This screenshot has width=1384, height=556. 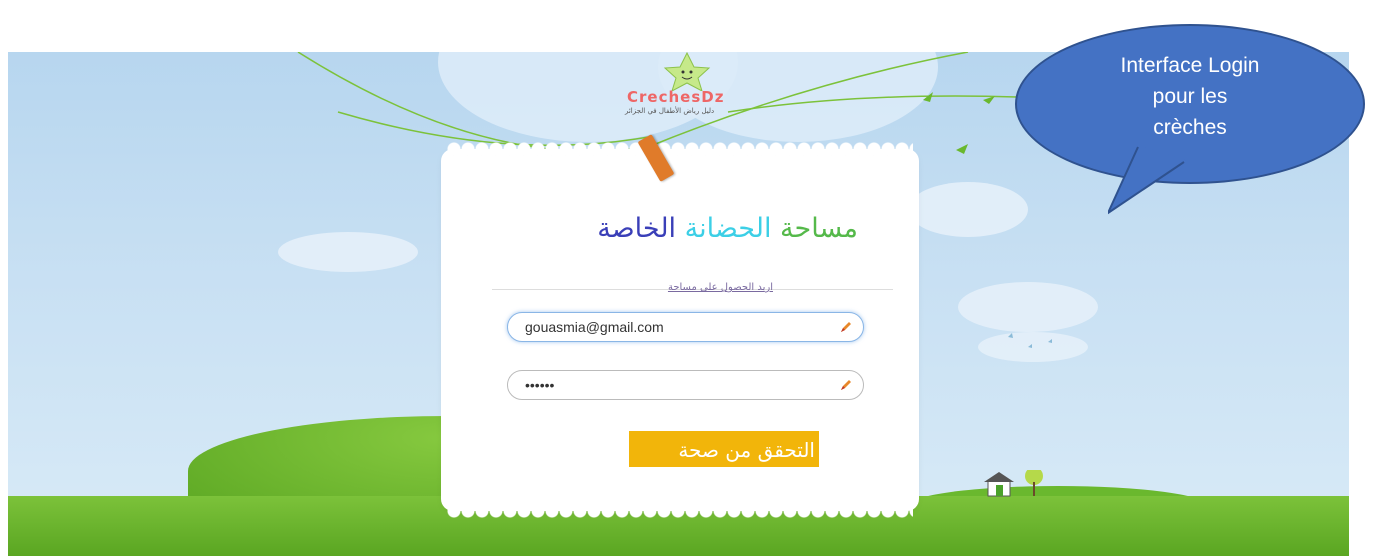 I want to click on page-title: مساحة الحضانة الخاصة, so click(x=652, y=228).